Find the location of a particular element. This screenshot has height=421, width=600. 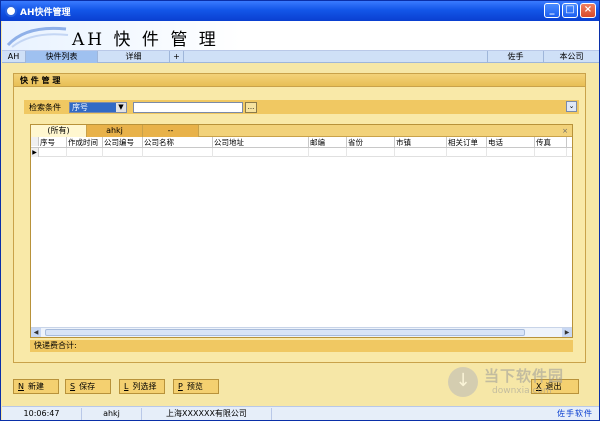

column-header: 邮编 is located at coordinates (328, 142).